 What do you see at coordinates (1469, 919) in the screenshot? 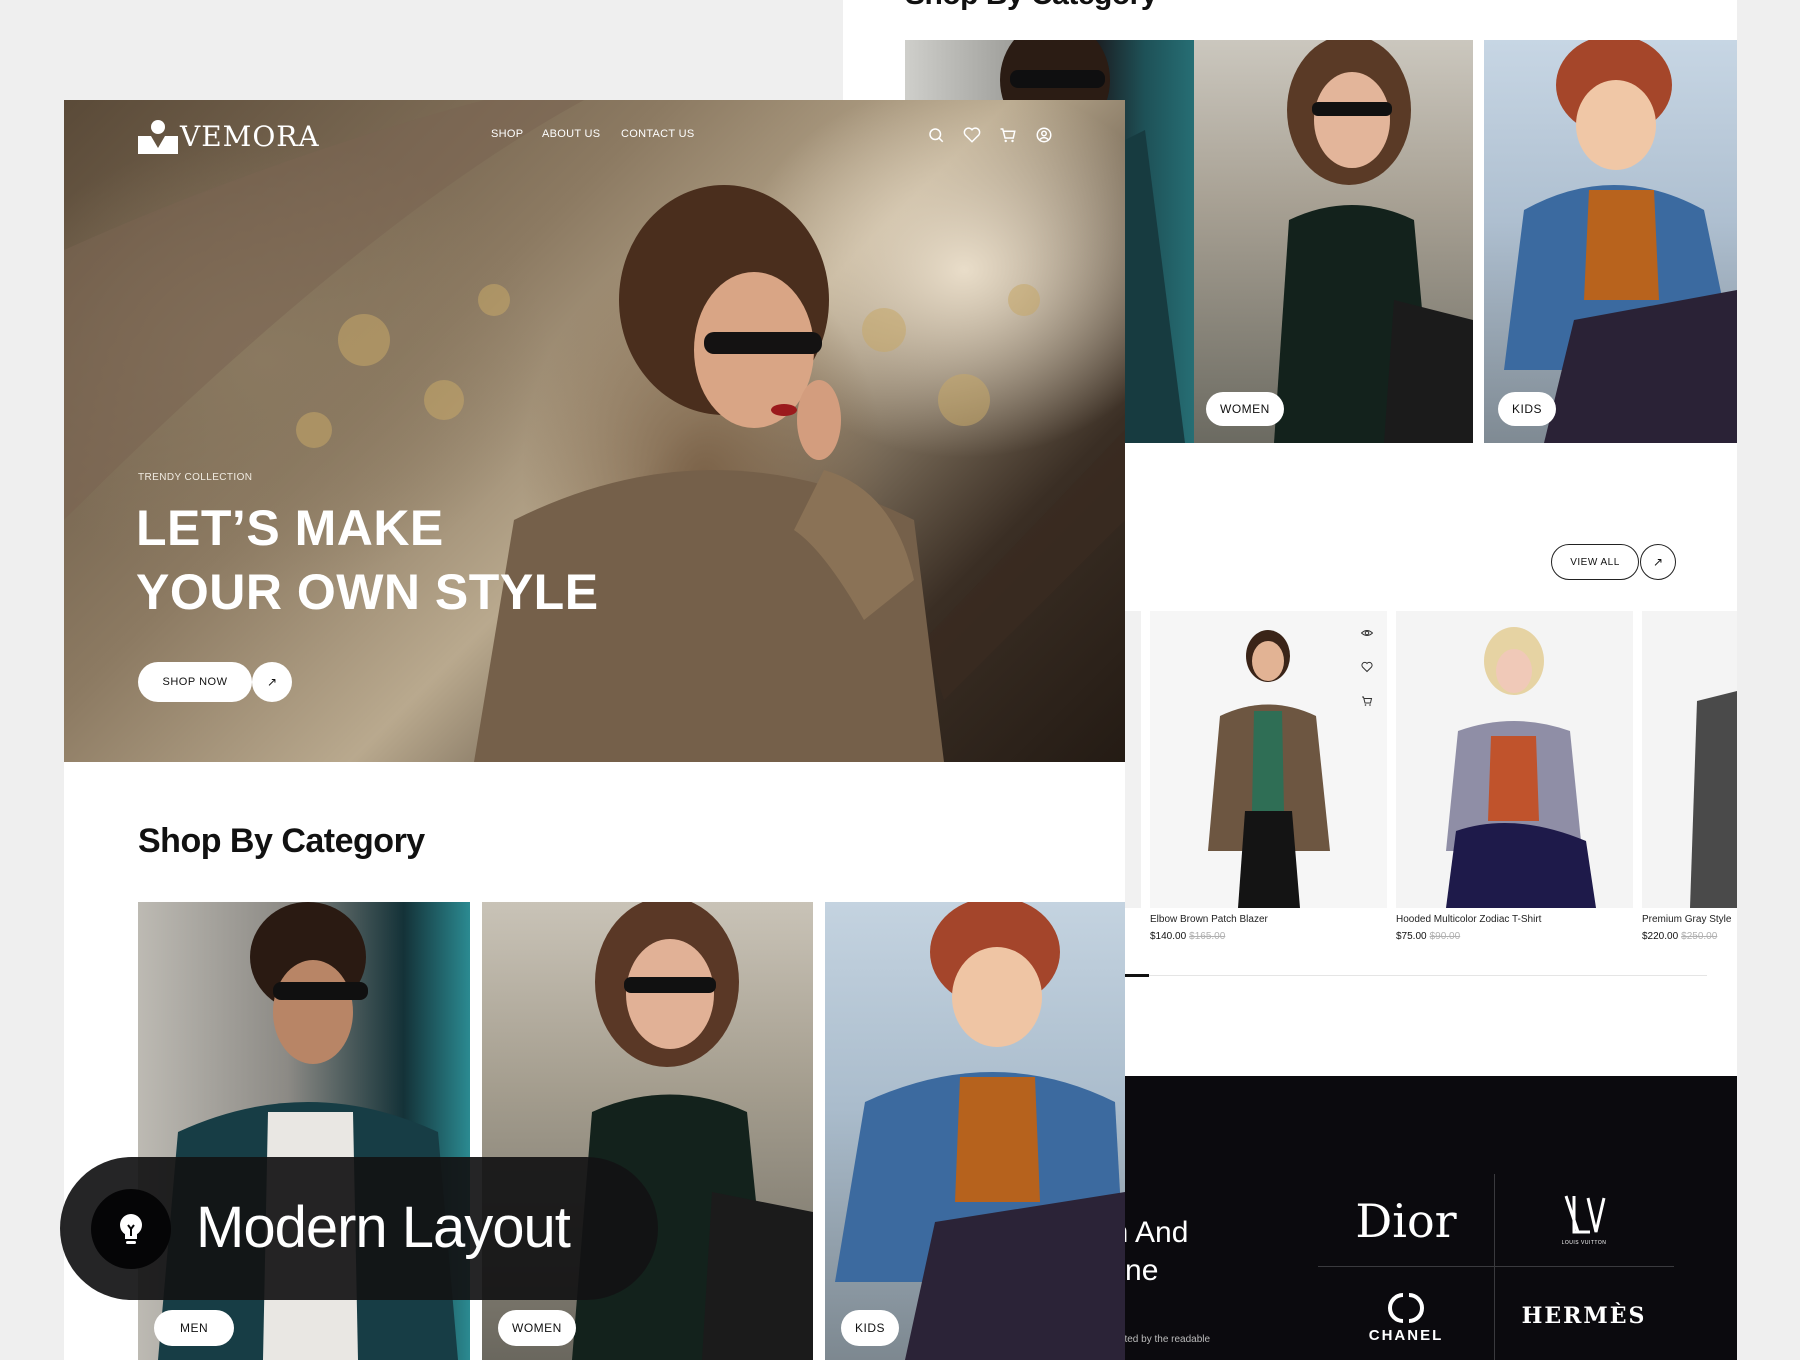
I see `product-name: Hooded Multicolor Zodiac T-Shirt` at bounding box center [1469, 919].